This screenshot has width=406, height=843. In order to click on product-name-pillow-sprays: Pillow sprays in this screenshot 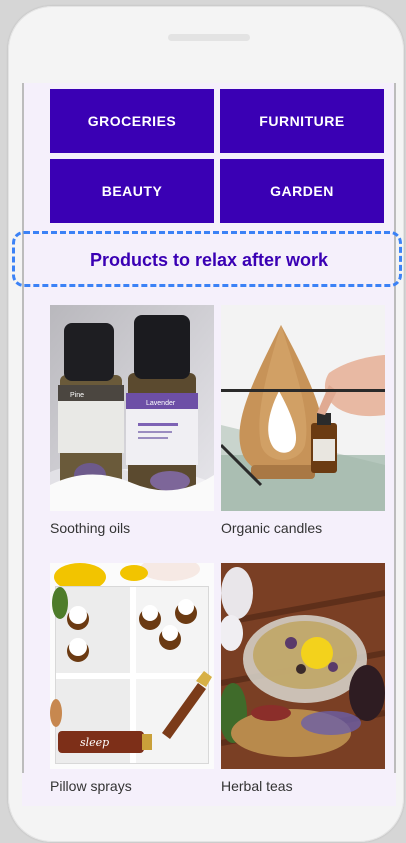, I will do `click(91, 786)`.